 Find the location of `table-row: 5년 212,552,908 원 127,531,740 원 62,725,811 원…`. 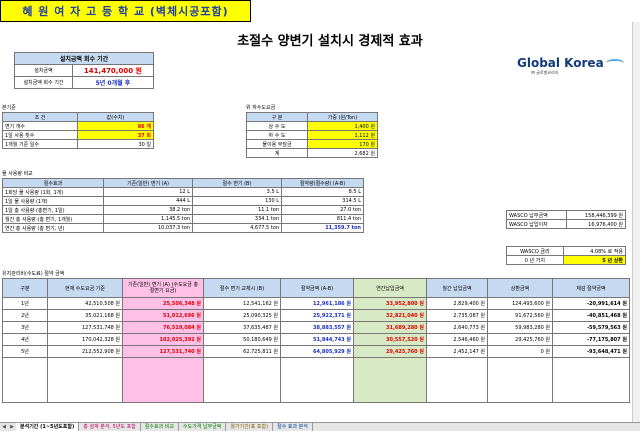

table-row: 5년 212,552,908 원 127,531,740 원 62,725,811 원… is located at coordinates (316, 351).